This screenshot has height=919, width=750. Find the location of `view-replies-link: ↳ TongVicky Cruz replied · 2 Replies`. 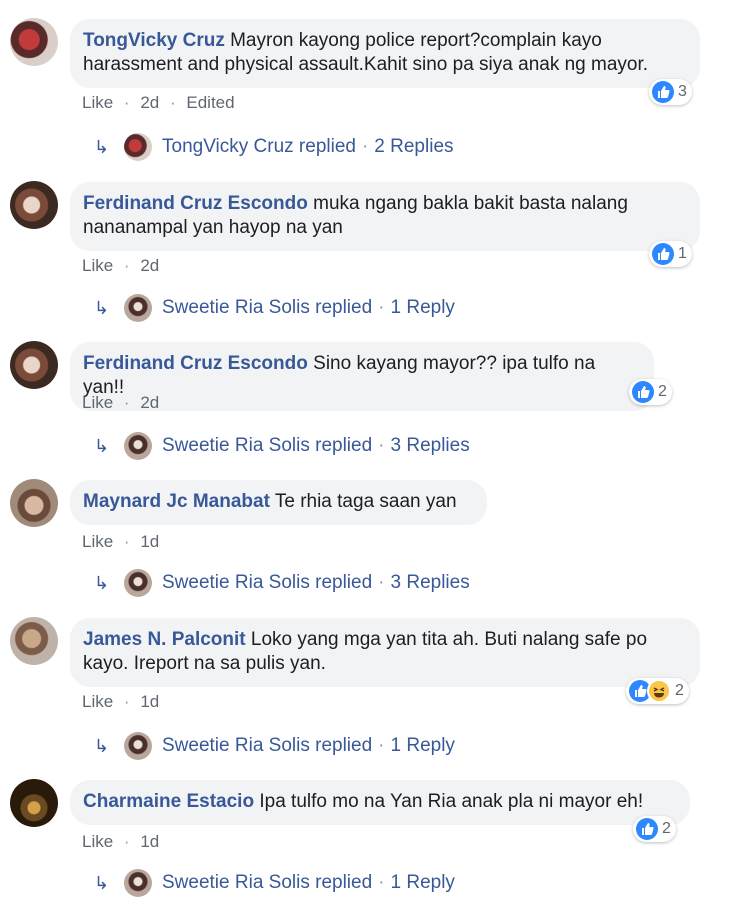

view-replies-link: ↳ TongVicky Cruz replied · 2 Replies is located at coordinates (274, 147).